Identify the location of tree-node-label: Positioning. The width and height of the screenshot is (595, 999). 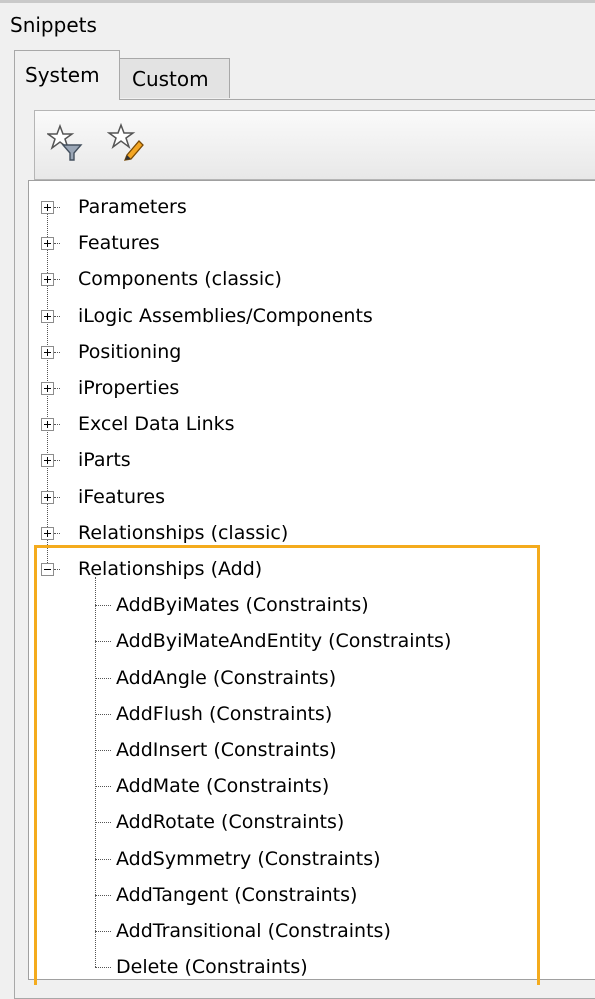
(129, 352).